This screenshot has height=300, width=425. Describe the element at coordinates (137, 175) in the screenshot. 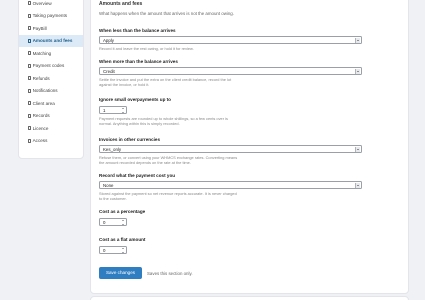

I see `field-label: Record what the payment cost you` at that location.